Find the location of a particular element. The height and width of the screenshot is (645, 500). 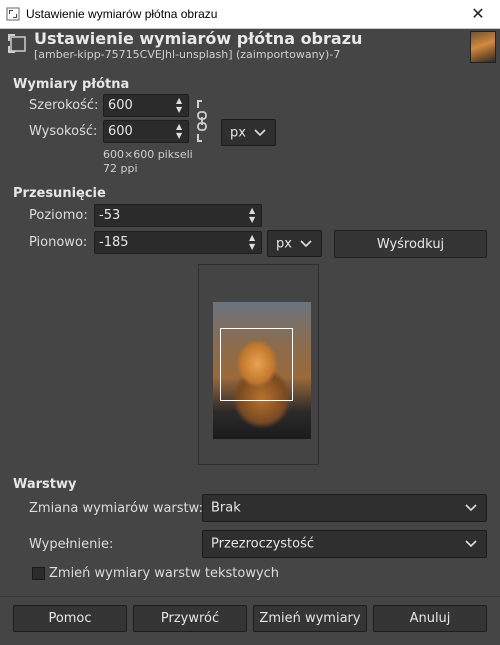

width-value: 600 is located at coordinates (120, 105).